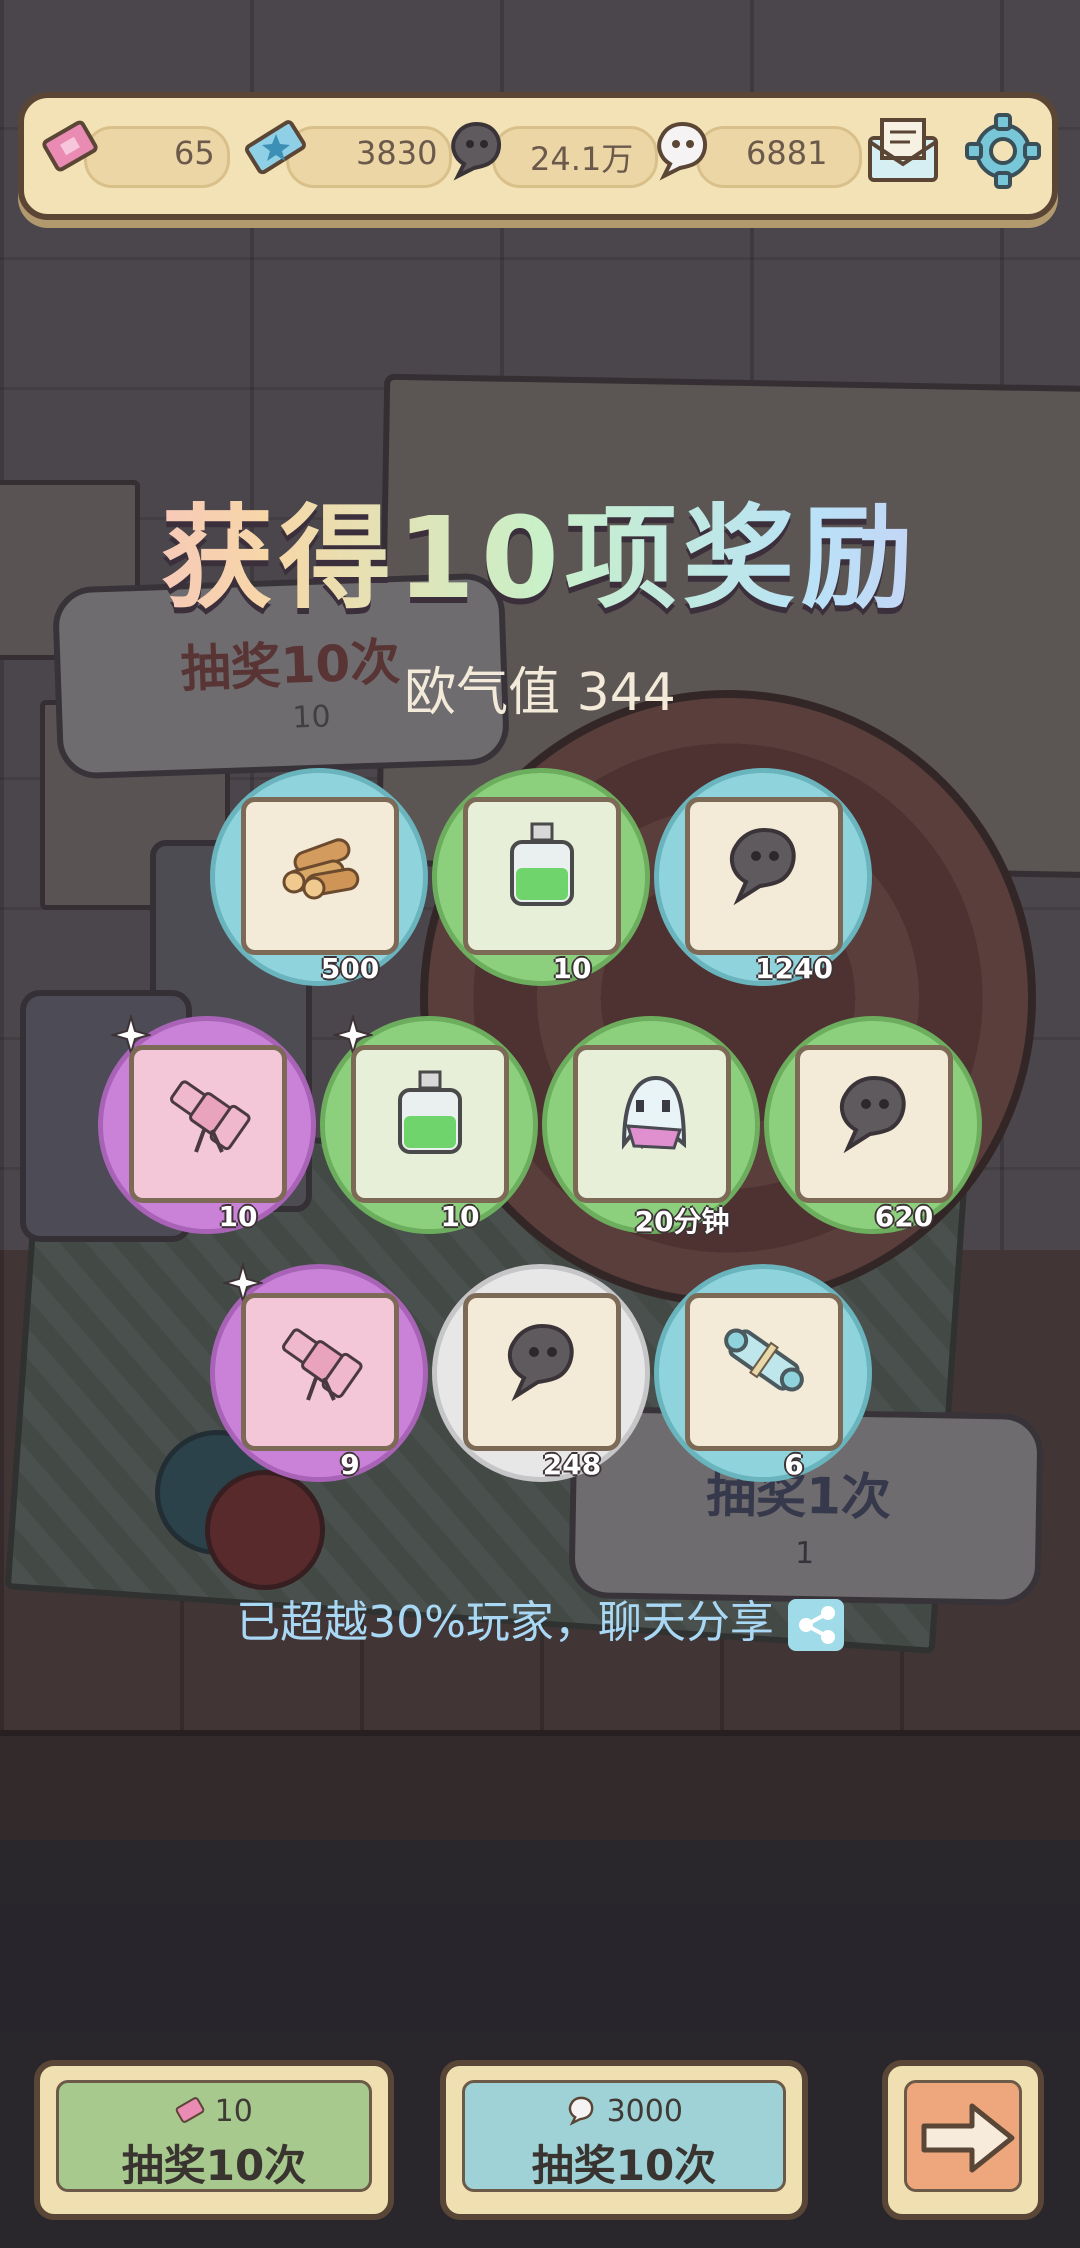 This screenshot has height=2248, width=1080. What do you see at coordinates (194, 153) in the screenshot?
I see `lottery-ticket-count: 65` at bounding box center [194, 153].